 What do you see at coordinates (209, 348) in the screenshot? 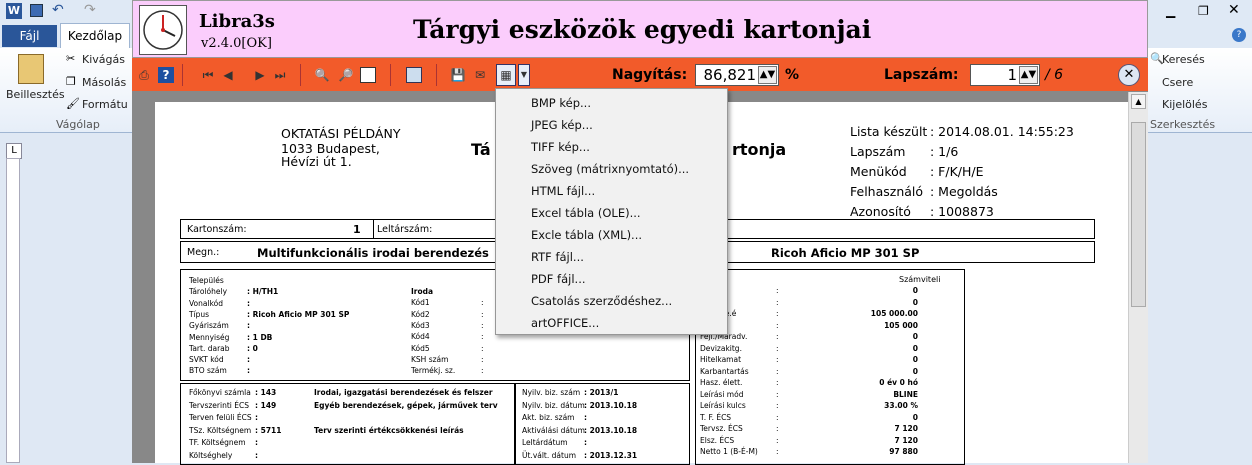
I see `location-key: Tart. darab` at bounding box center [209, 348].